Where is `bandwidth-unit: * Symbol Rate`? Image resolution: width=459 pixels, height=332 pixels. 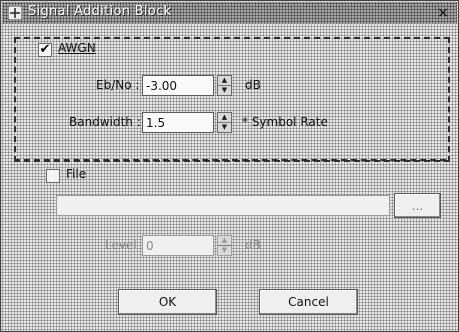
bandwidth-unit: * Symbol Rate is located at coordinates (285, 122).